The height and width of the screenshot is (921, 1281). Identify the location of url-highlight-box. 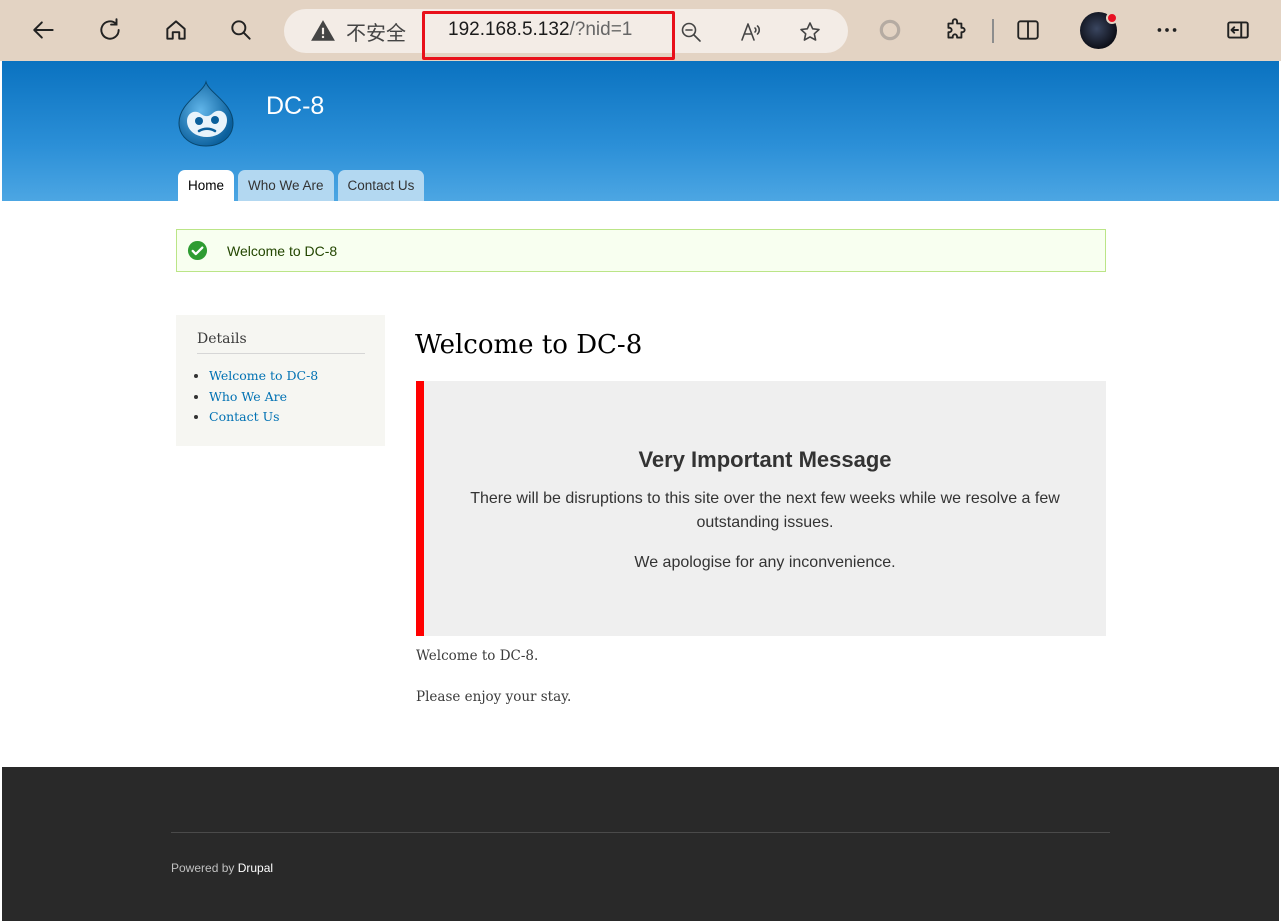
(548, 35).